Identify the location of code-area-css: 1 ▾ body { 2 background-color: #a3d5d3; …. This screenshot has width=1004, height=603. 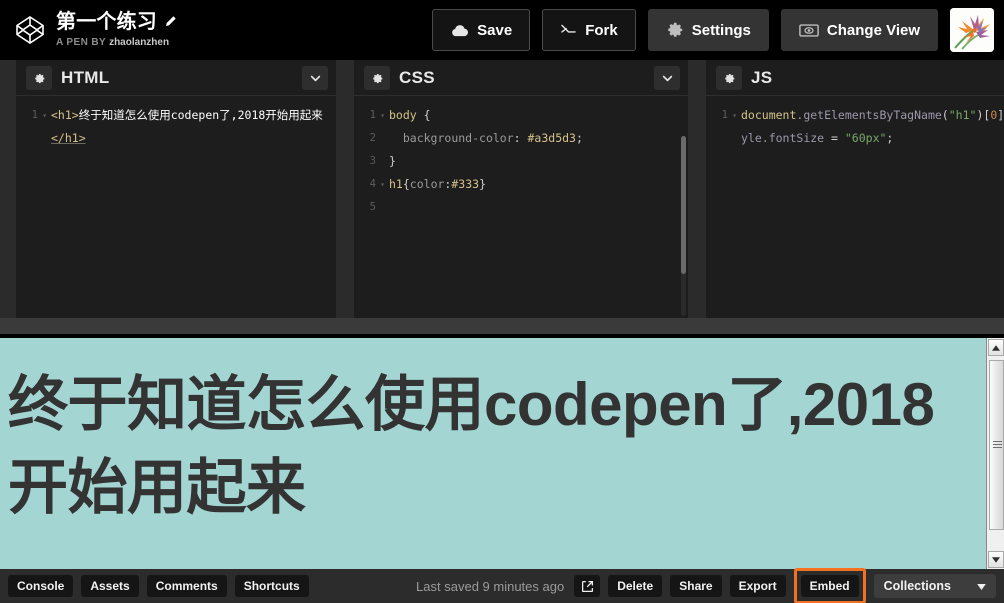
(521, 207).